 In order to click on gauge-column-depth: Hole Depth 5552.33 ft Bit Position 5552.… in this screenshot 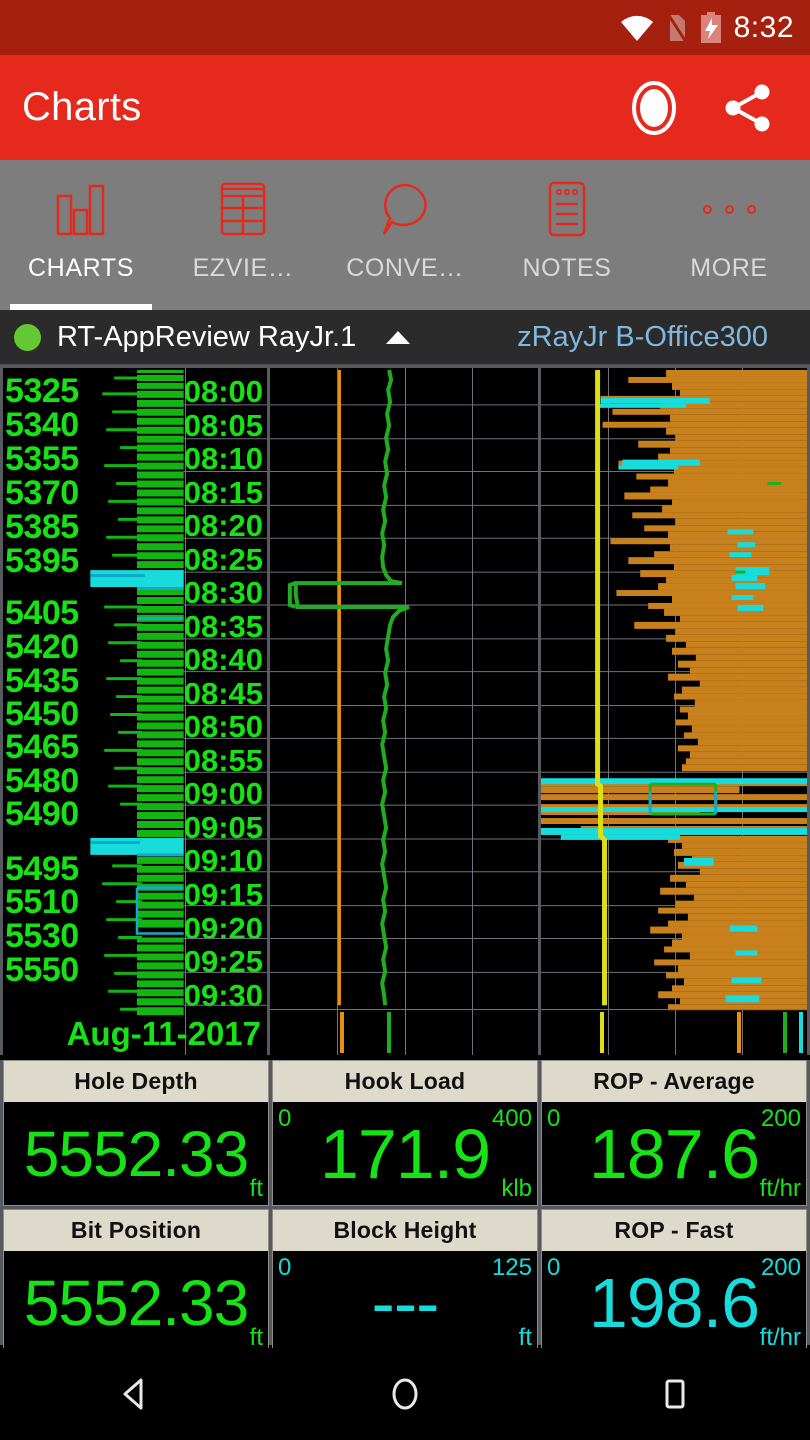, I will do `click(136, 1242)`.